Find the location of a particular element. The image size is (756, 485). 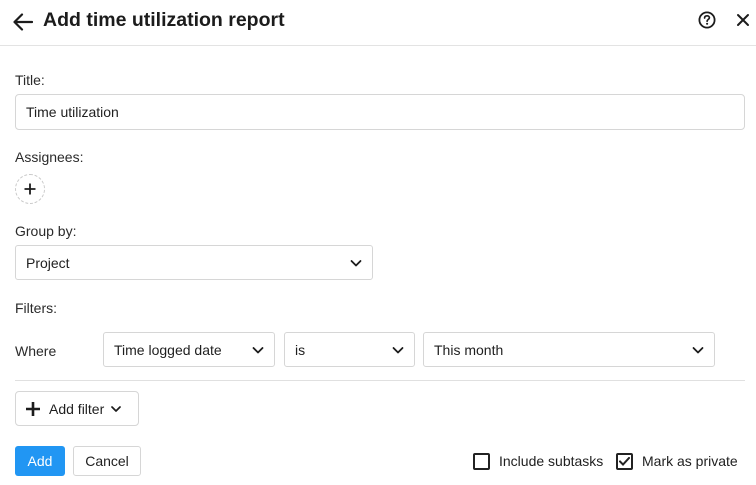

cancel-button: Cancel is located at coordinates (107, 461).